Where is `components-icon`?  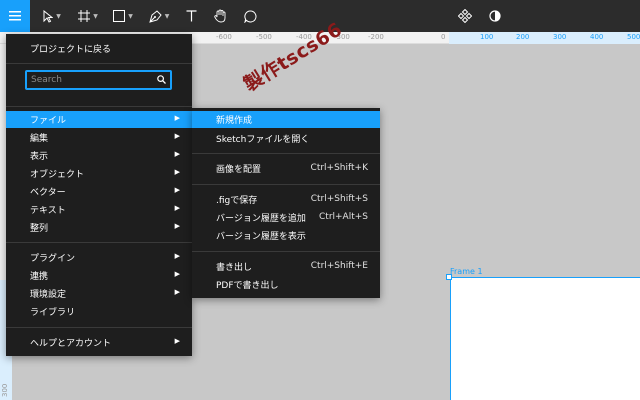 components-icon is located at coordinates (465, 16).